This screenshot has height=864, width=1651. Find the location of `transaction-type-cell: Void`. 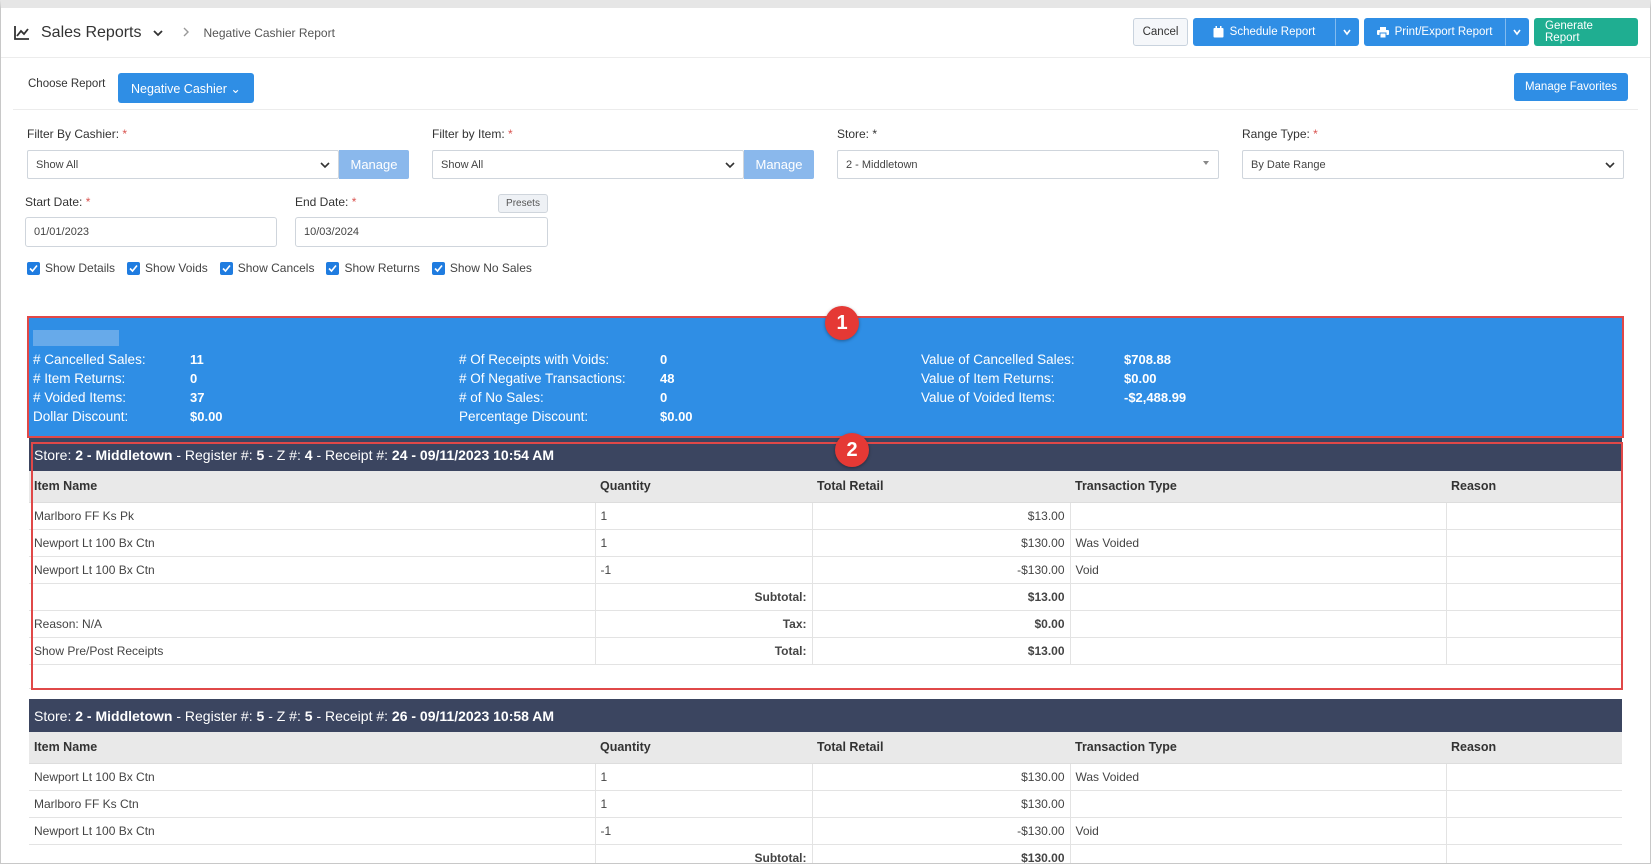

transaction-type-cell: Void is located at coordinates (1258, 831).